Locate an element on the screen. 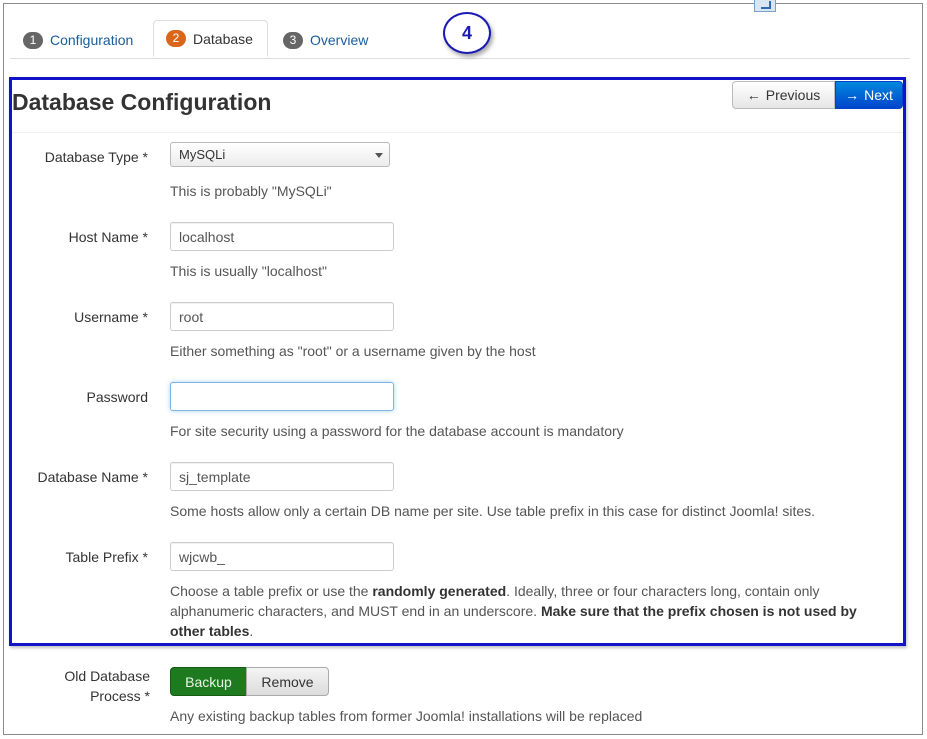  host-name-help: This is usually "localhost" is located at coordinates (249, 271).